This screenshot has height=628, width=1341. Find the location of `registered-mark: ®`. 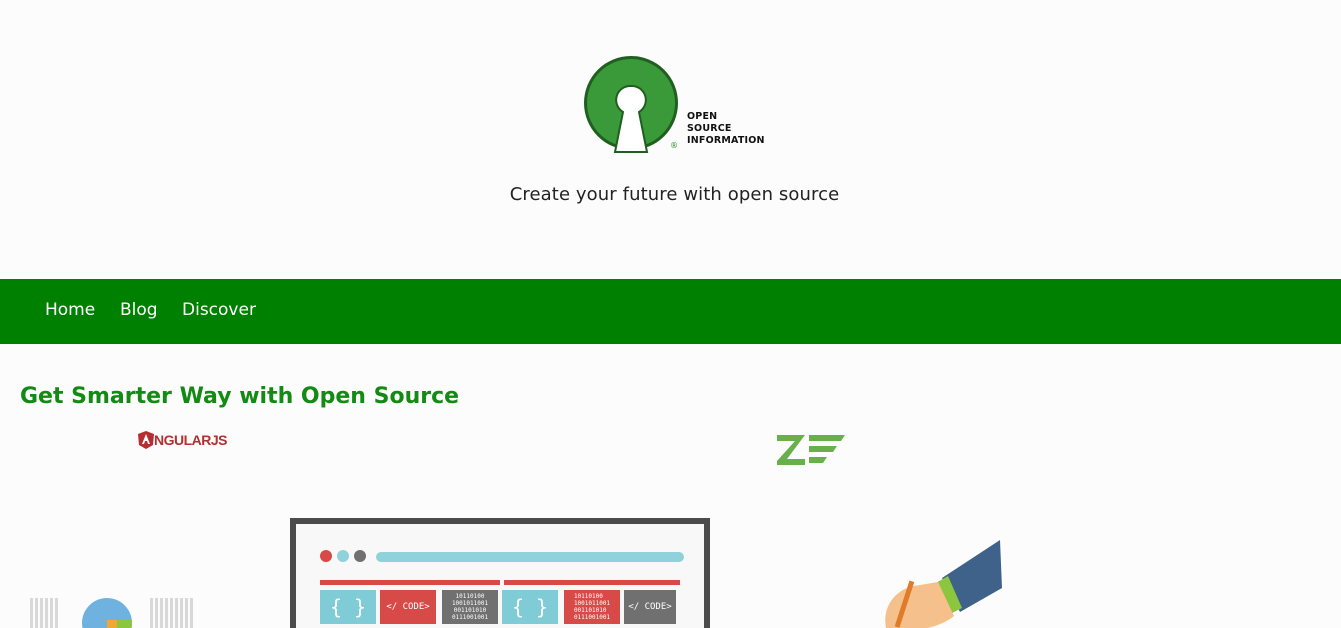

registered-mark: ® is located at coordinates (674, 145).